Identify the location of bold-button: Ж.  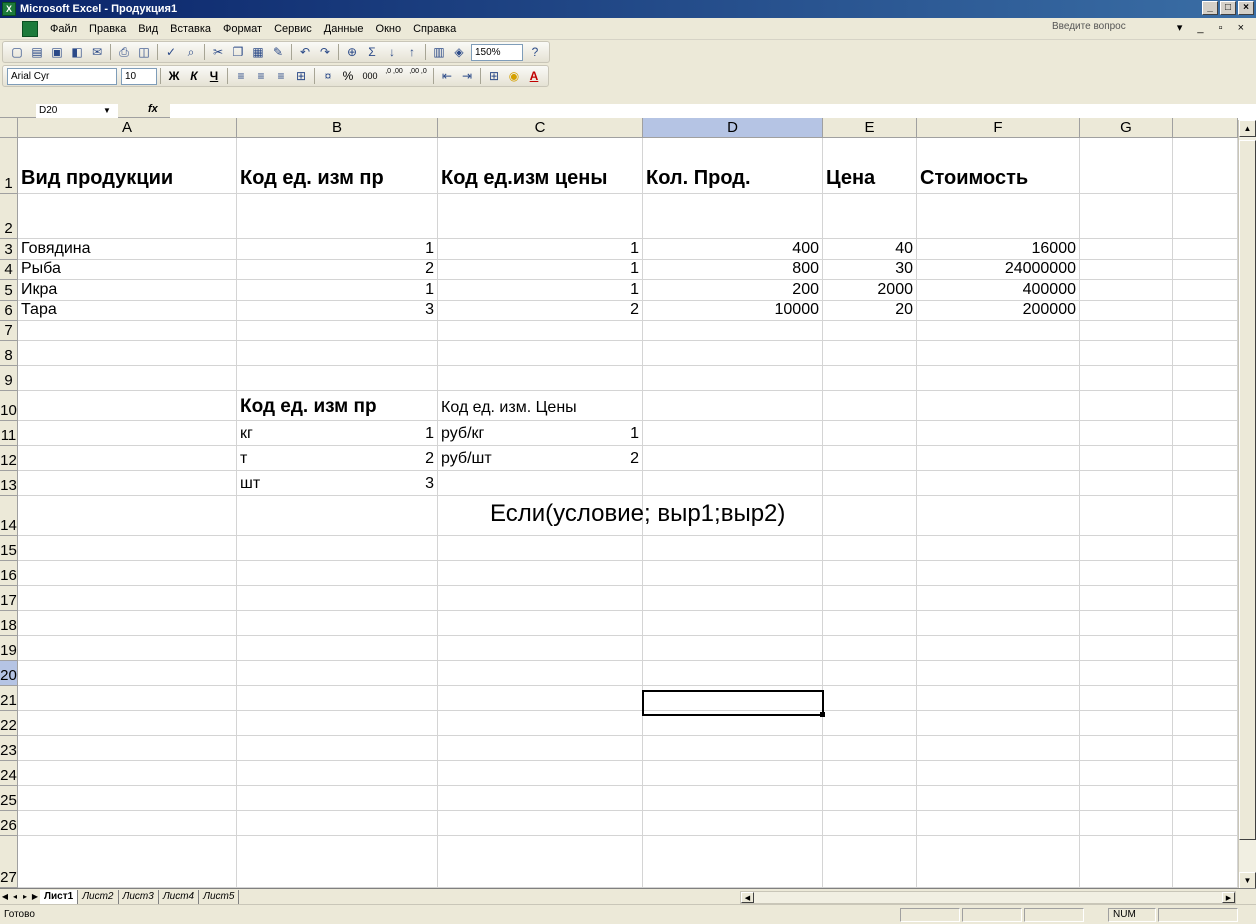
(174, 76).